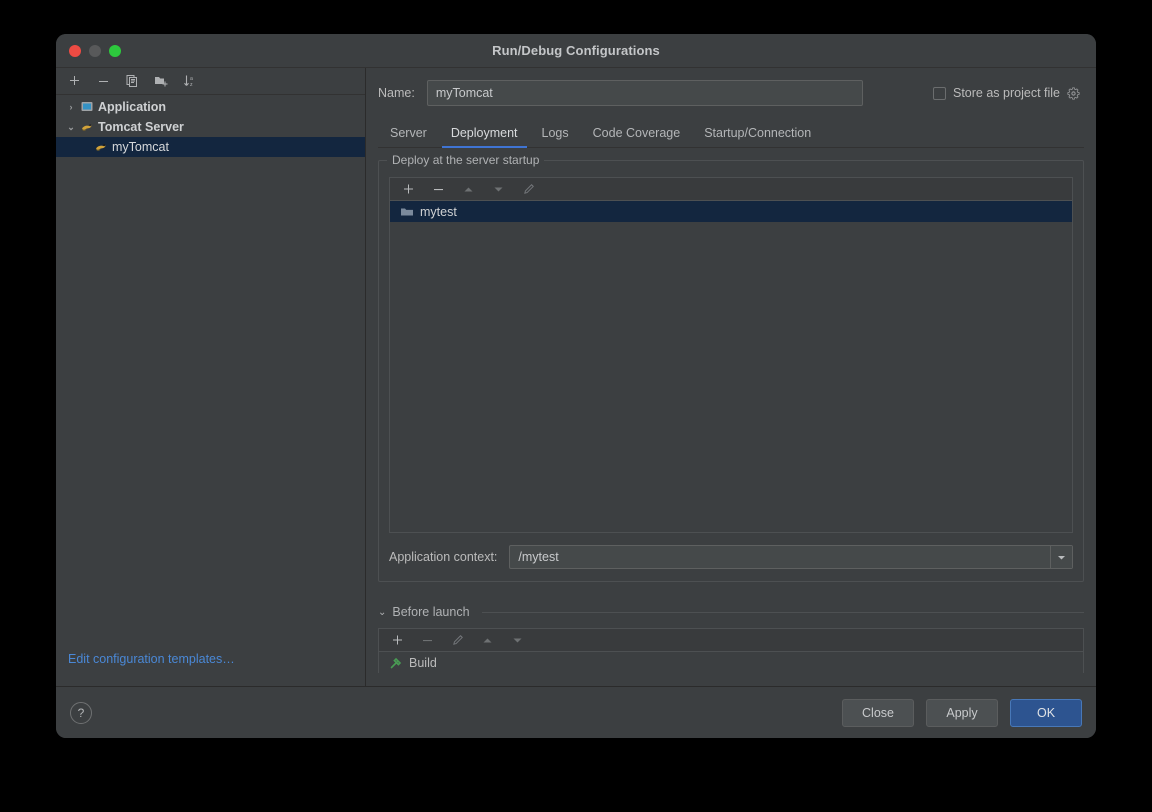 The width and height of the screenshot is (1152, 812). What do you see at coordinates (408, 136) in the screenshot?
I see `tab-server: Server` at bounding box center [408, 136].